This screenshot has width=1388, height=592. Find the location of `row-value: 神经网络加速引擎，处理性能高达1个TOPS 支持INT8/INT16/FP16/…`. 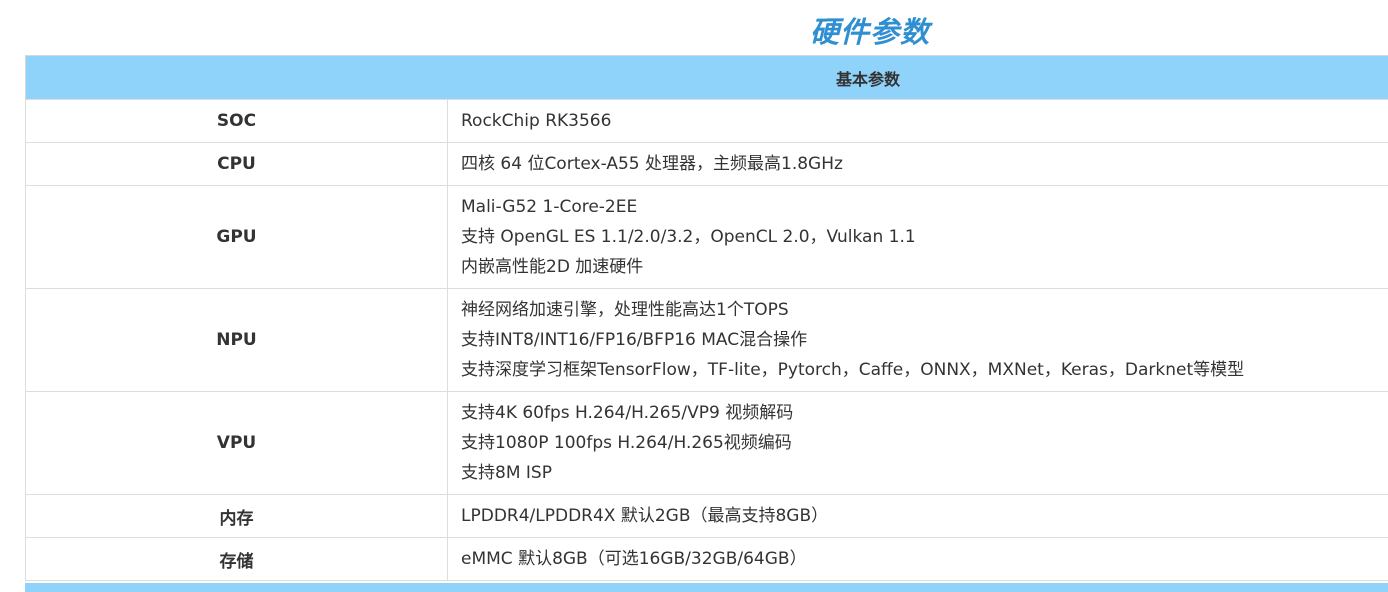

row-value: 神经网络加速引擎，处理性能高达1个TOPS 支持INT8/INT16/FP16/… is located at coordinates (917, 340).